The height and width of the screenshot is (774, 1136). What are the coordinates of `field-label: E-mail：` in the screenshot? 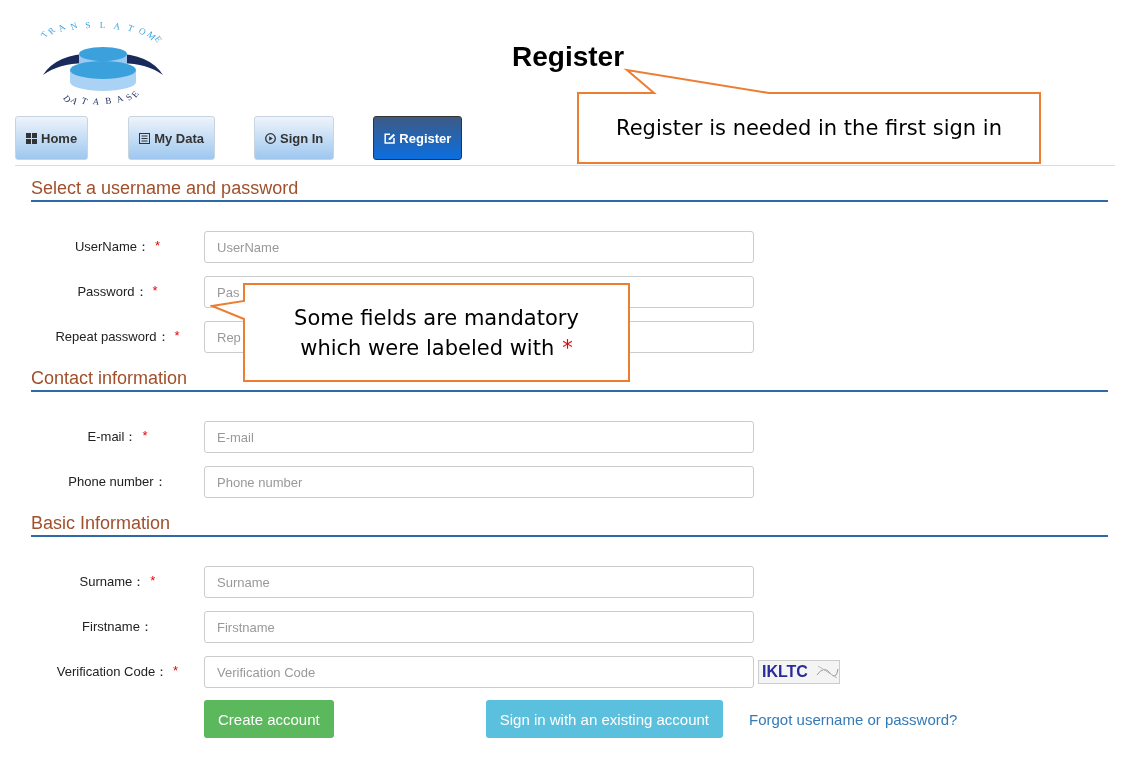 It's located at (112, 437).